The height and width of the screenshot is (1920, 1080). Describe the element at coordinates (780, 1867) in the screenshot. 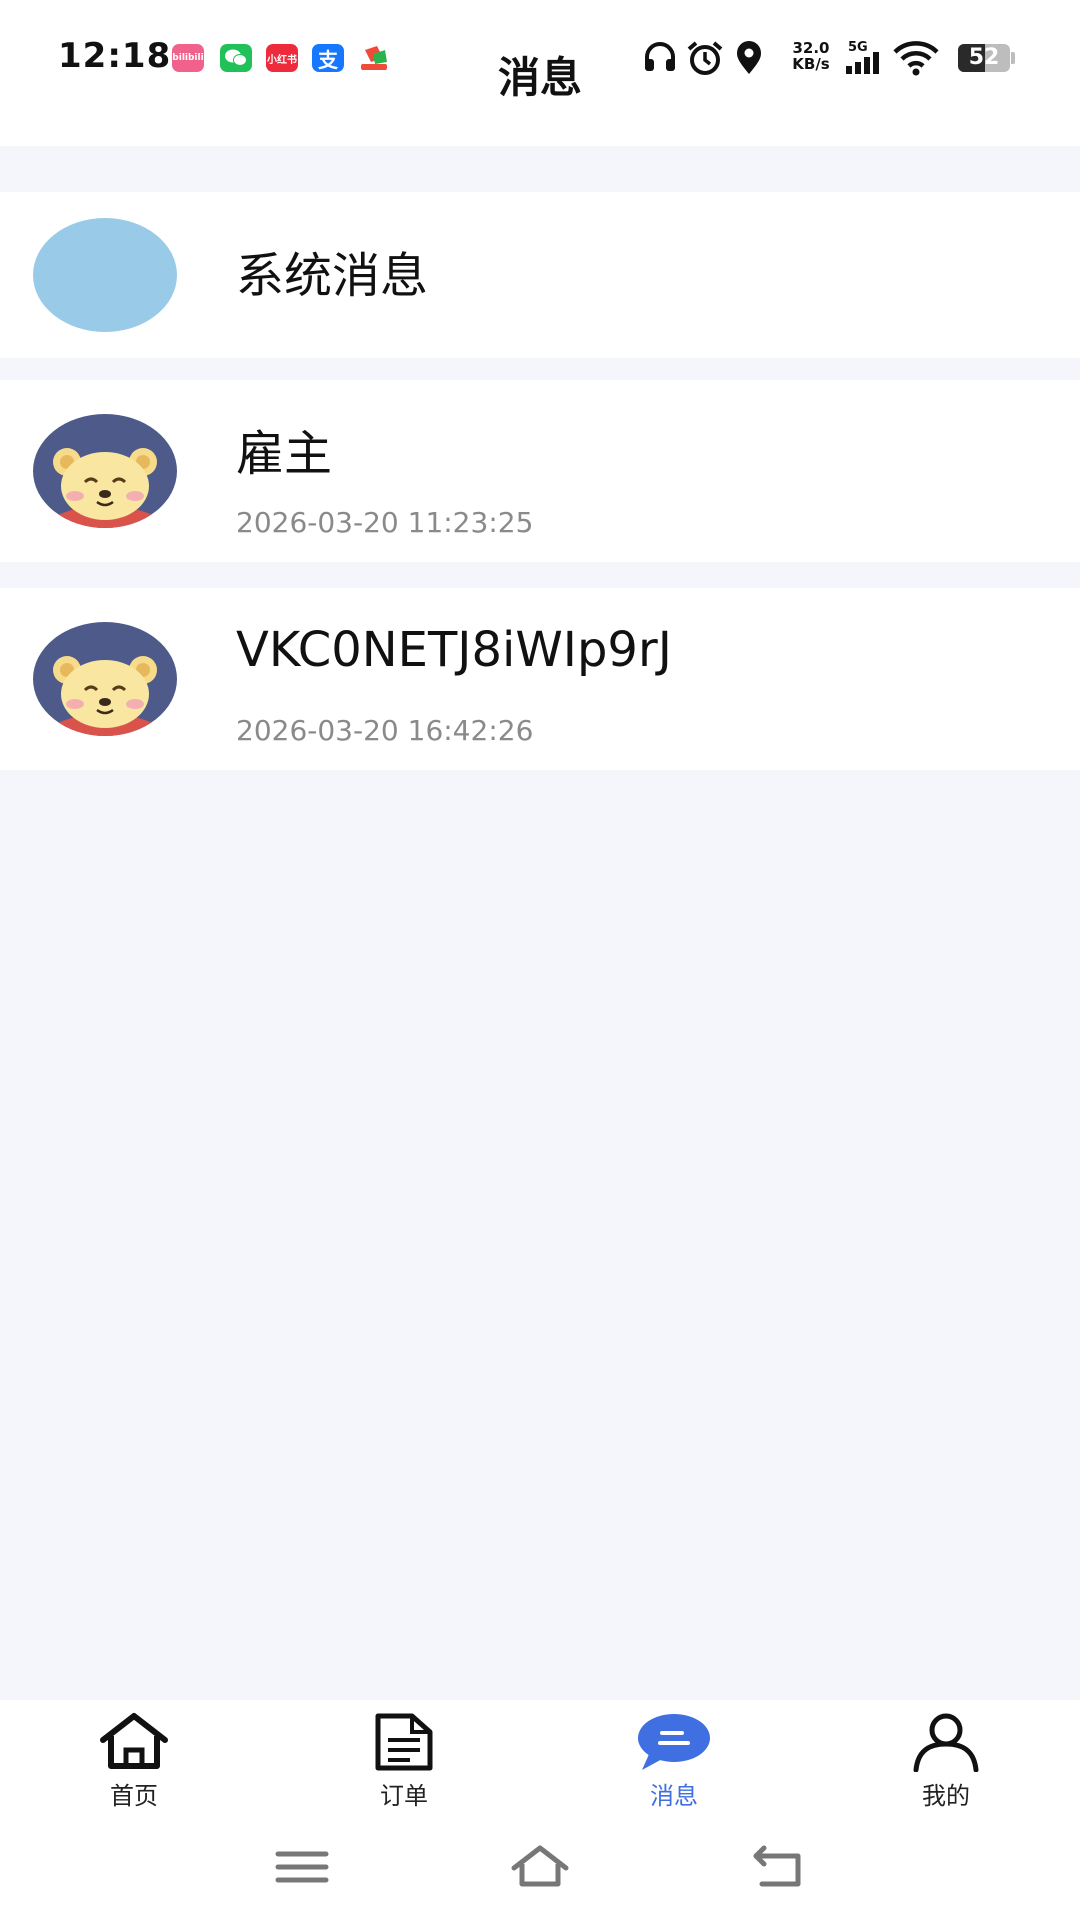

I see `back-icon` at that location.